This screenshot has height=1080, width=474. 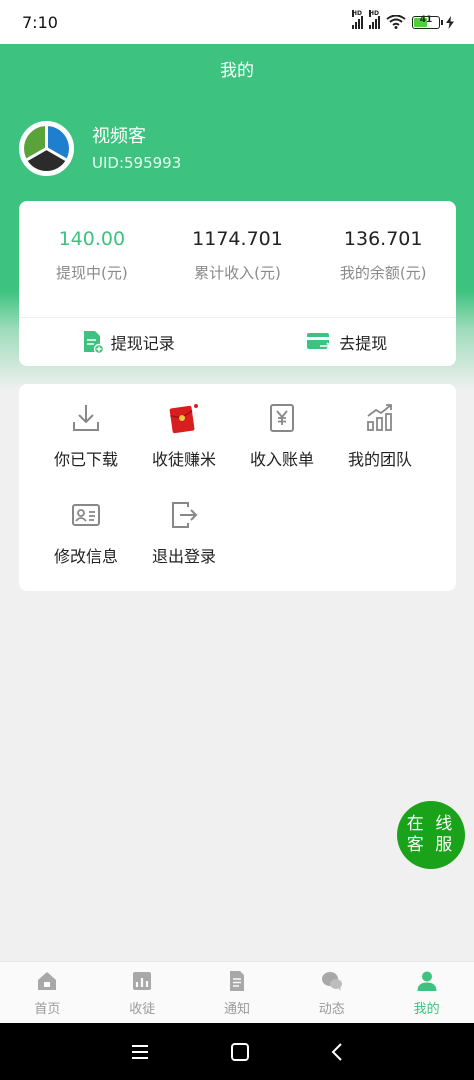 I want to click on menu-label: 我的团队, so click(x=379, y=459).